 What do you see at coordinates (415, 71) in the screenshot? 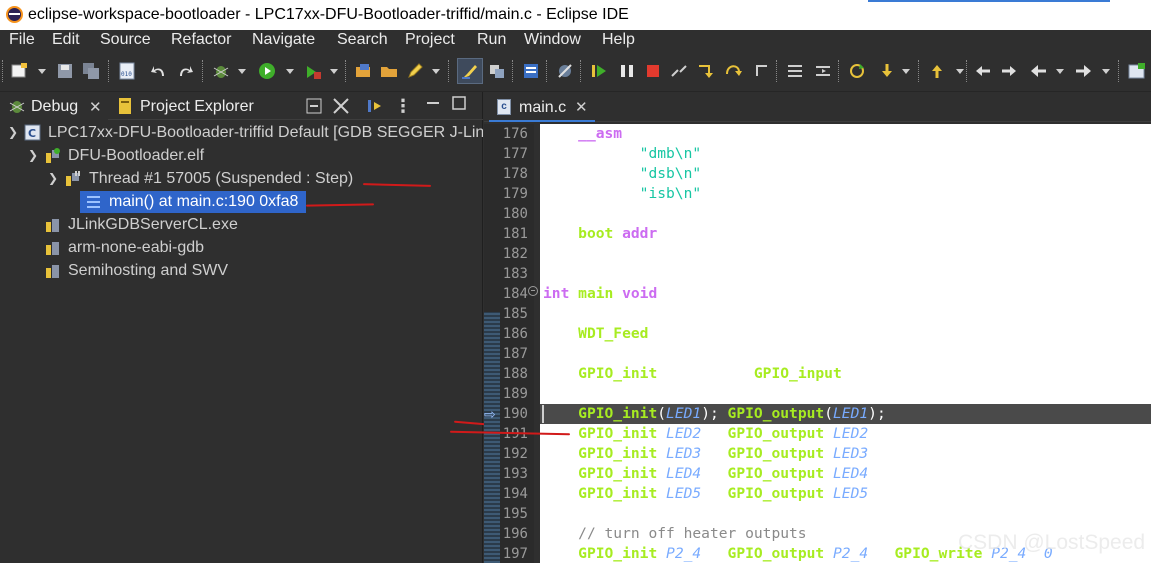
I see `pencil-icon` at bounding box center [415, 71].